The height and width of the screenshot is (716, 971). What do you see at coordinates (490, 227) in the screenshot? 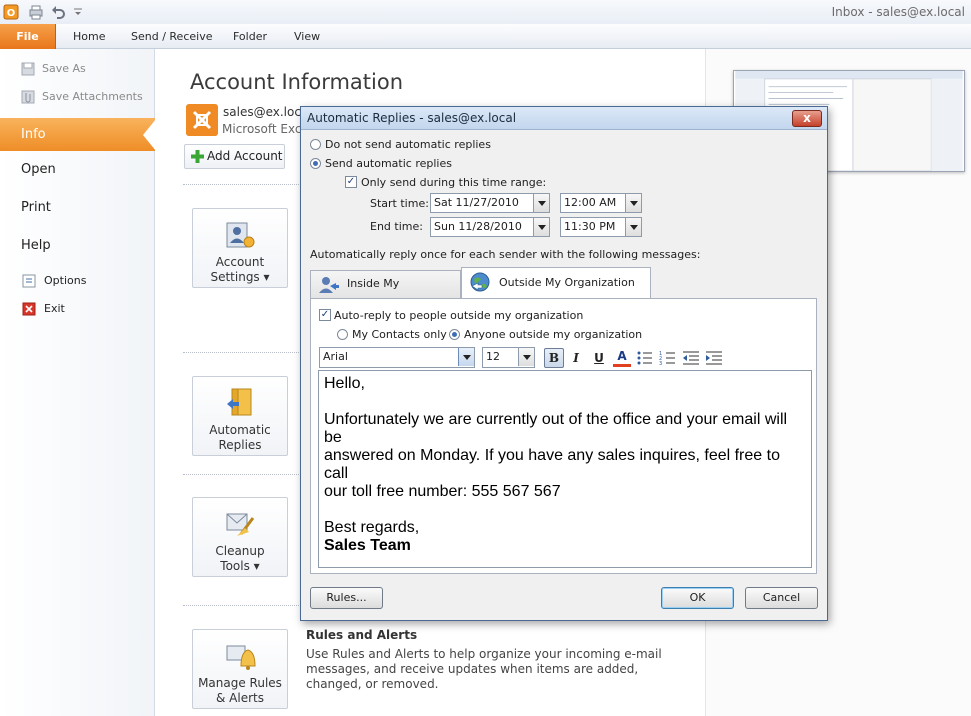
I see `end-date-picker: Sun 11/28/2010` at bounding box center [490, 227].